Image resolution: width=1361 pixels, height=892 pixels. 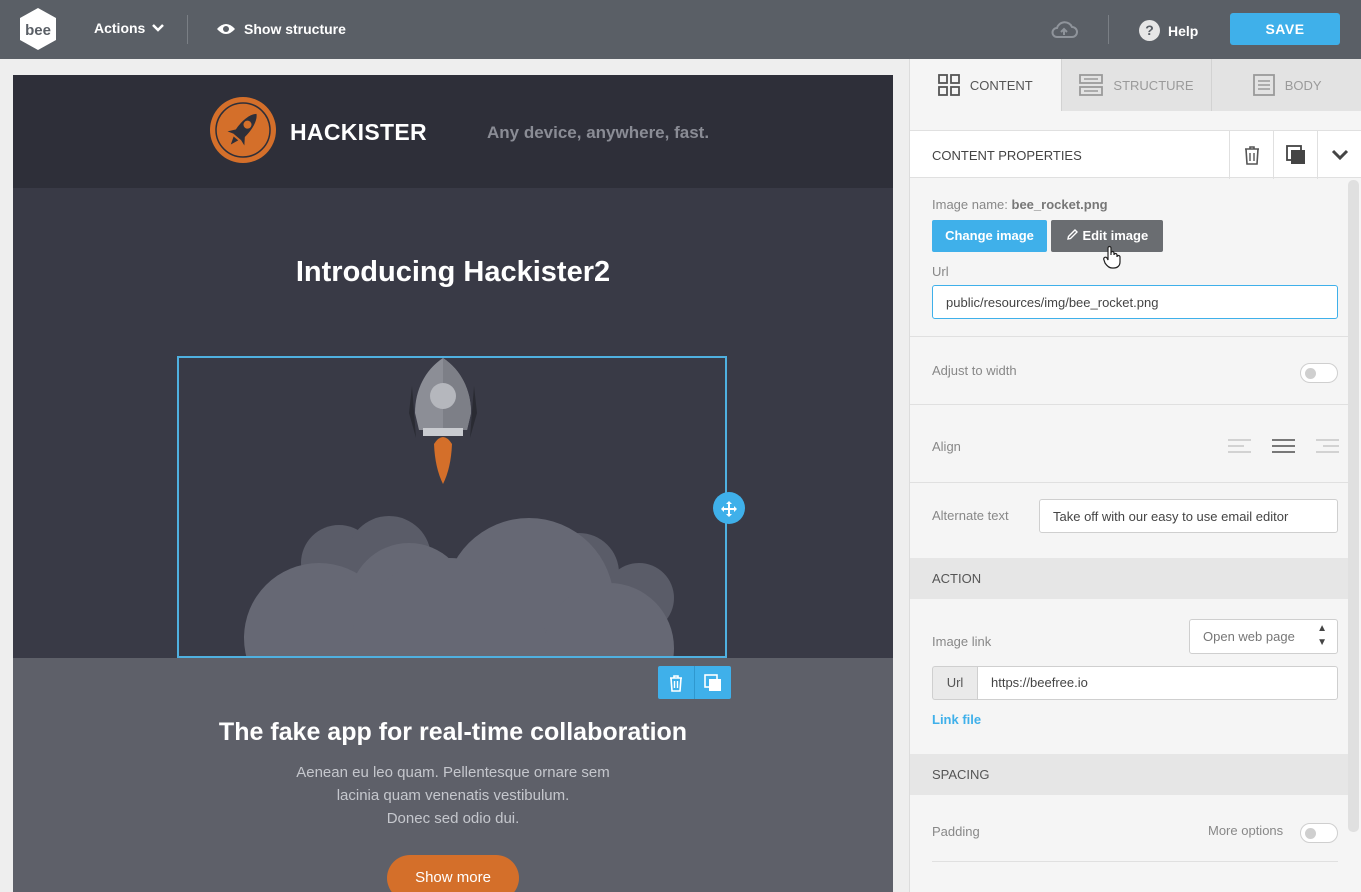 What do you see at coordinates (1249, 636) in the screenshot?
I see `image-link-value: Open web page` at bounding box center [1249, 636].